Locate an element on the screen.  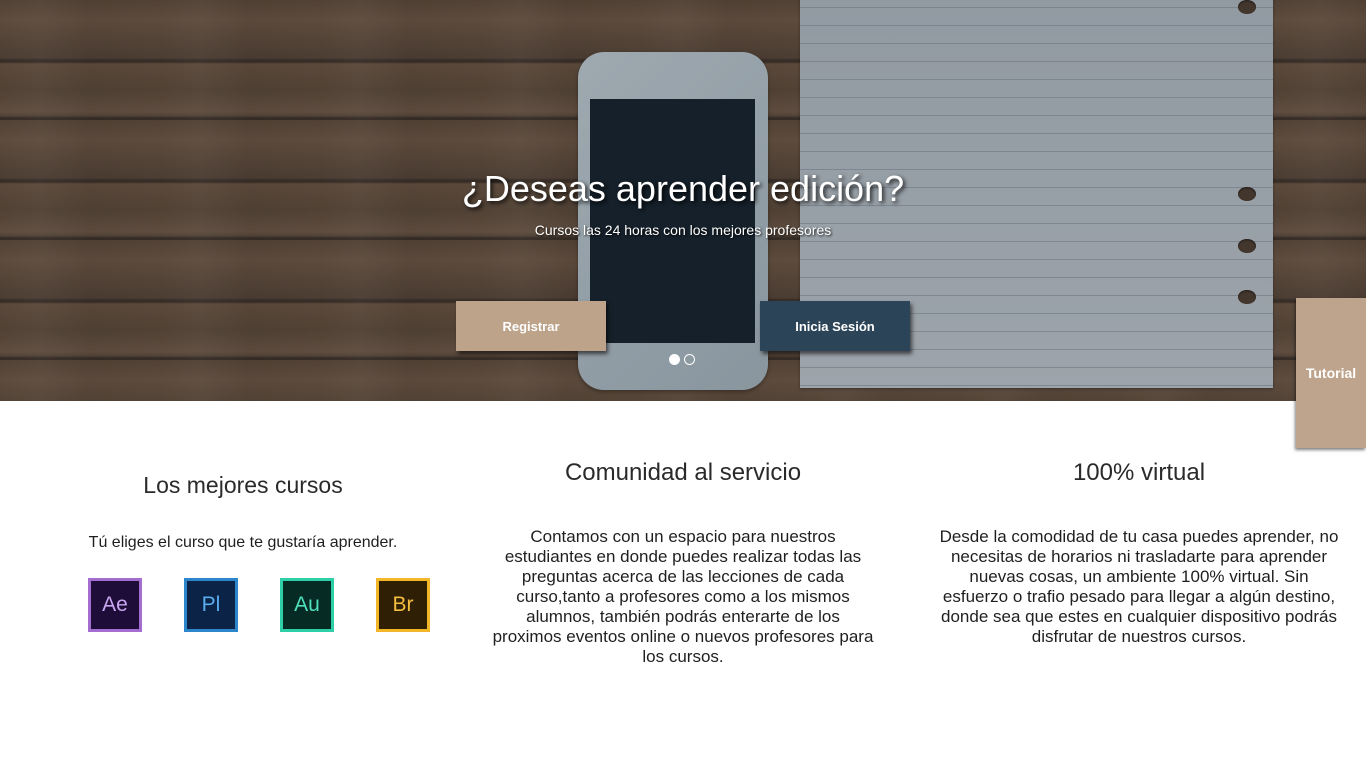
course-app-icons: Ae Pl Au Br is located at coordinates (259, 605).